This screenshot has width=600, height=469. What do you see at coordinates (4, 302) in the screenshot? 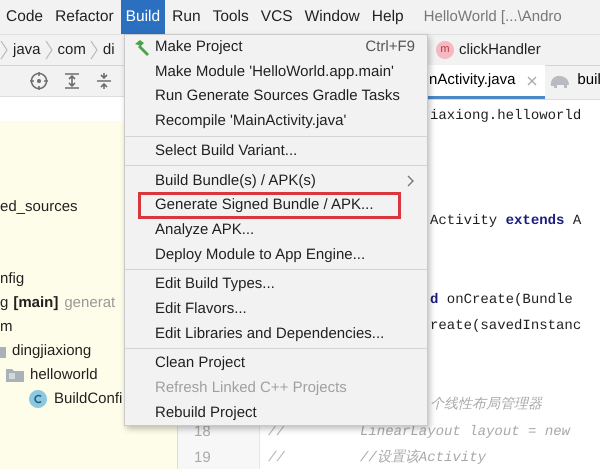
I see `tree-item: g` at bounding box center [4, 302].